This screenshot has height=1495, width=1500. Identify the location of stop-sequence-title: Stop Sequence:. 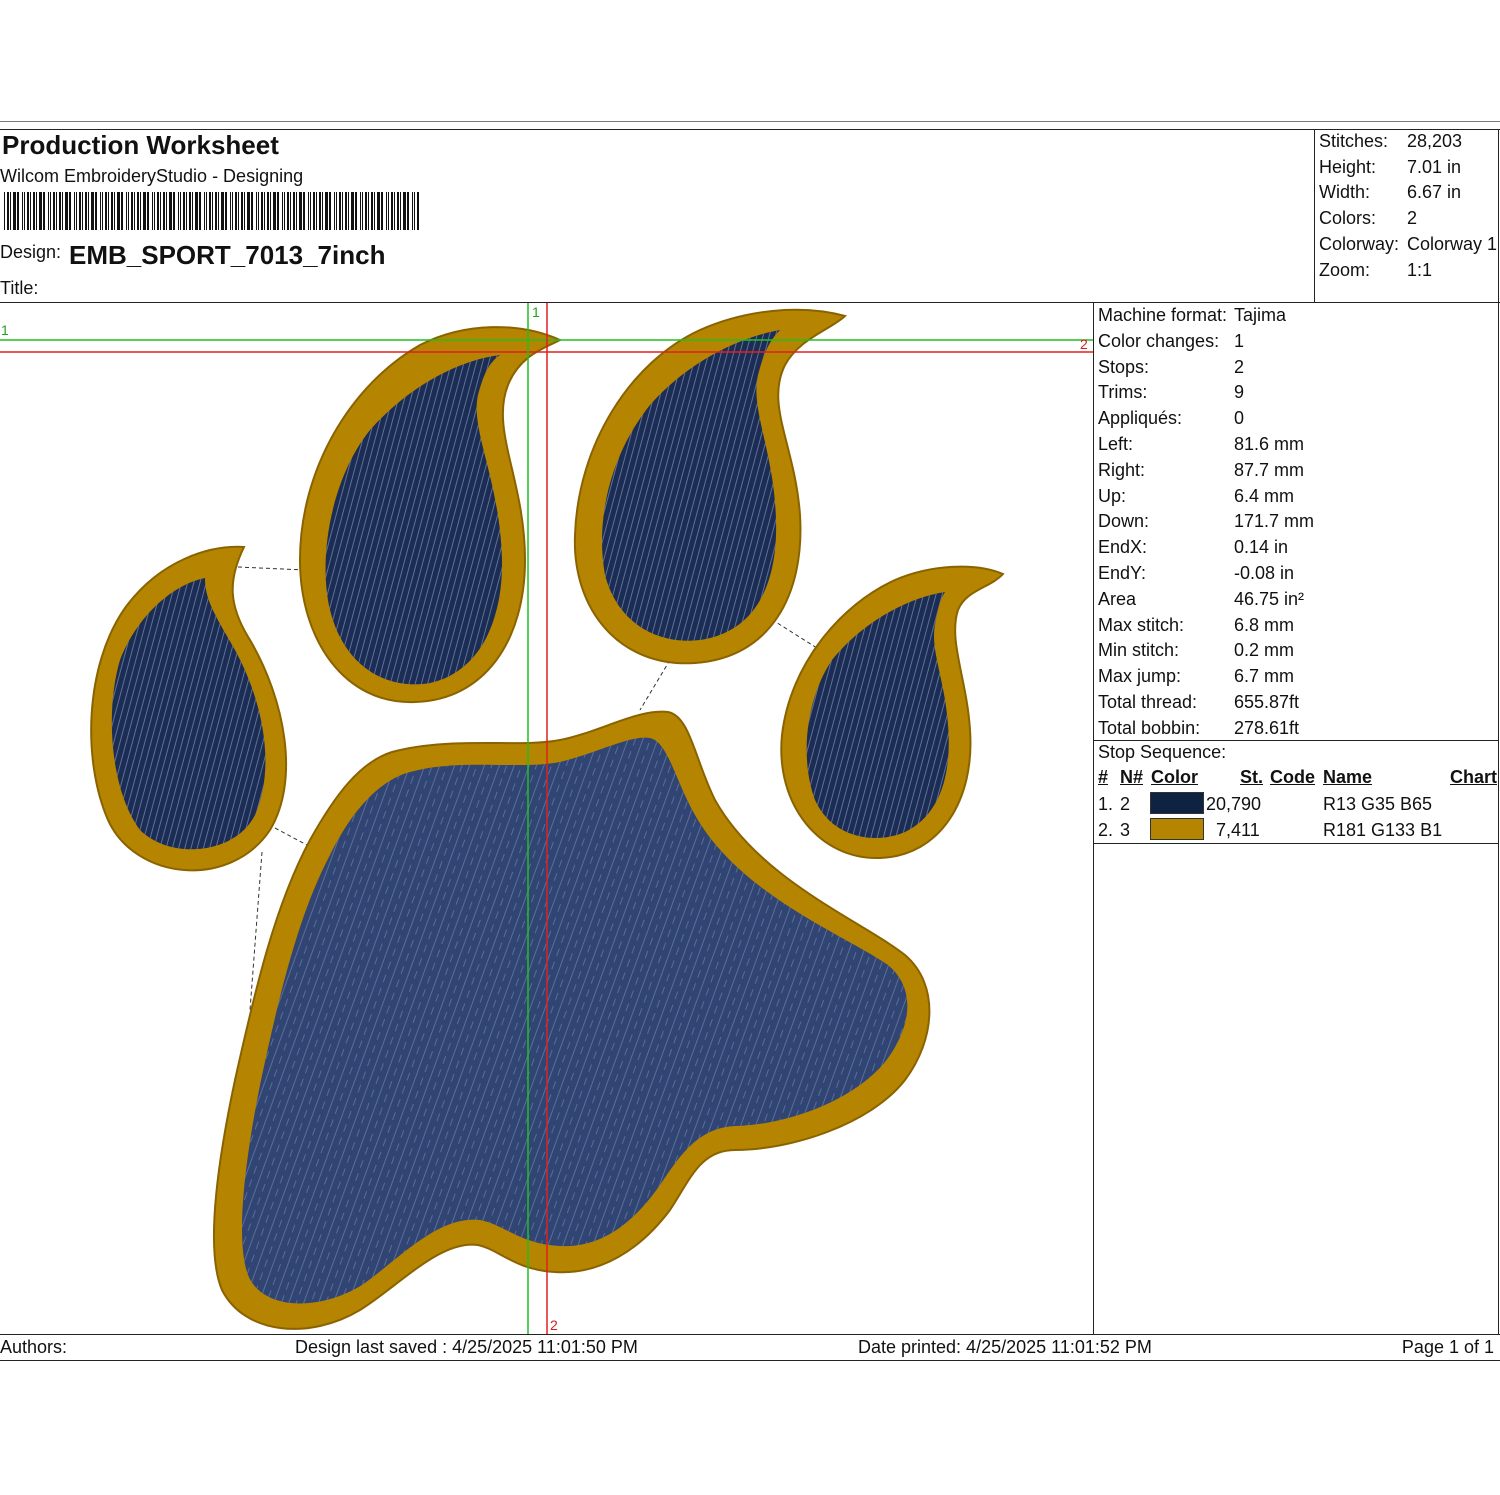
(1162, 752).